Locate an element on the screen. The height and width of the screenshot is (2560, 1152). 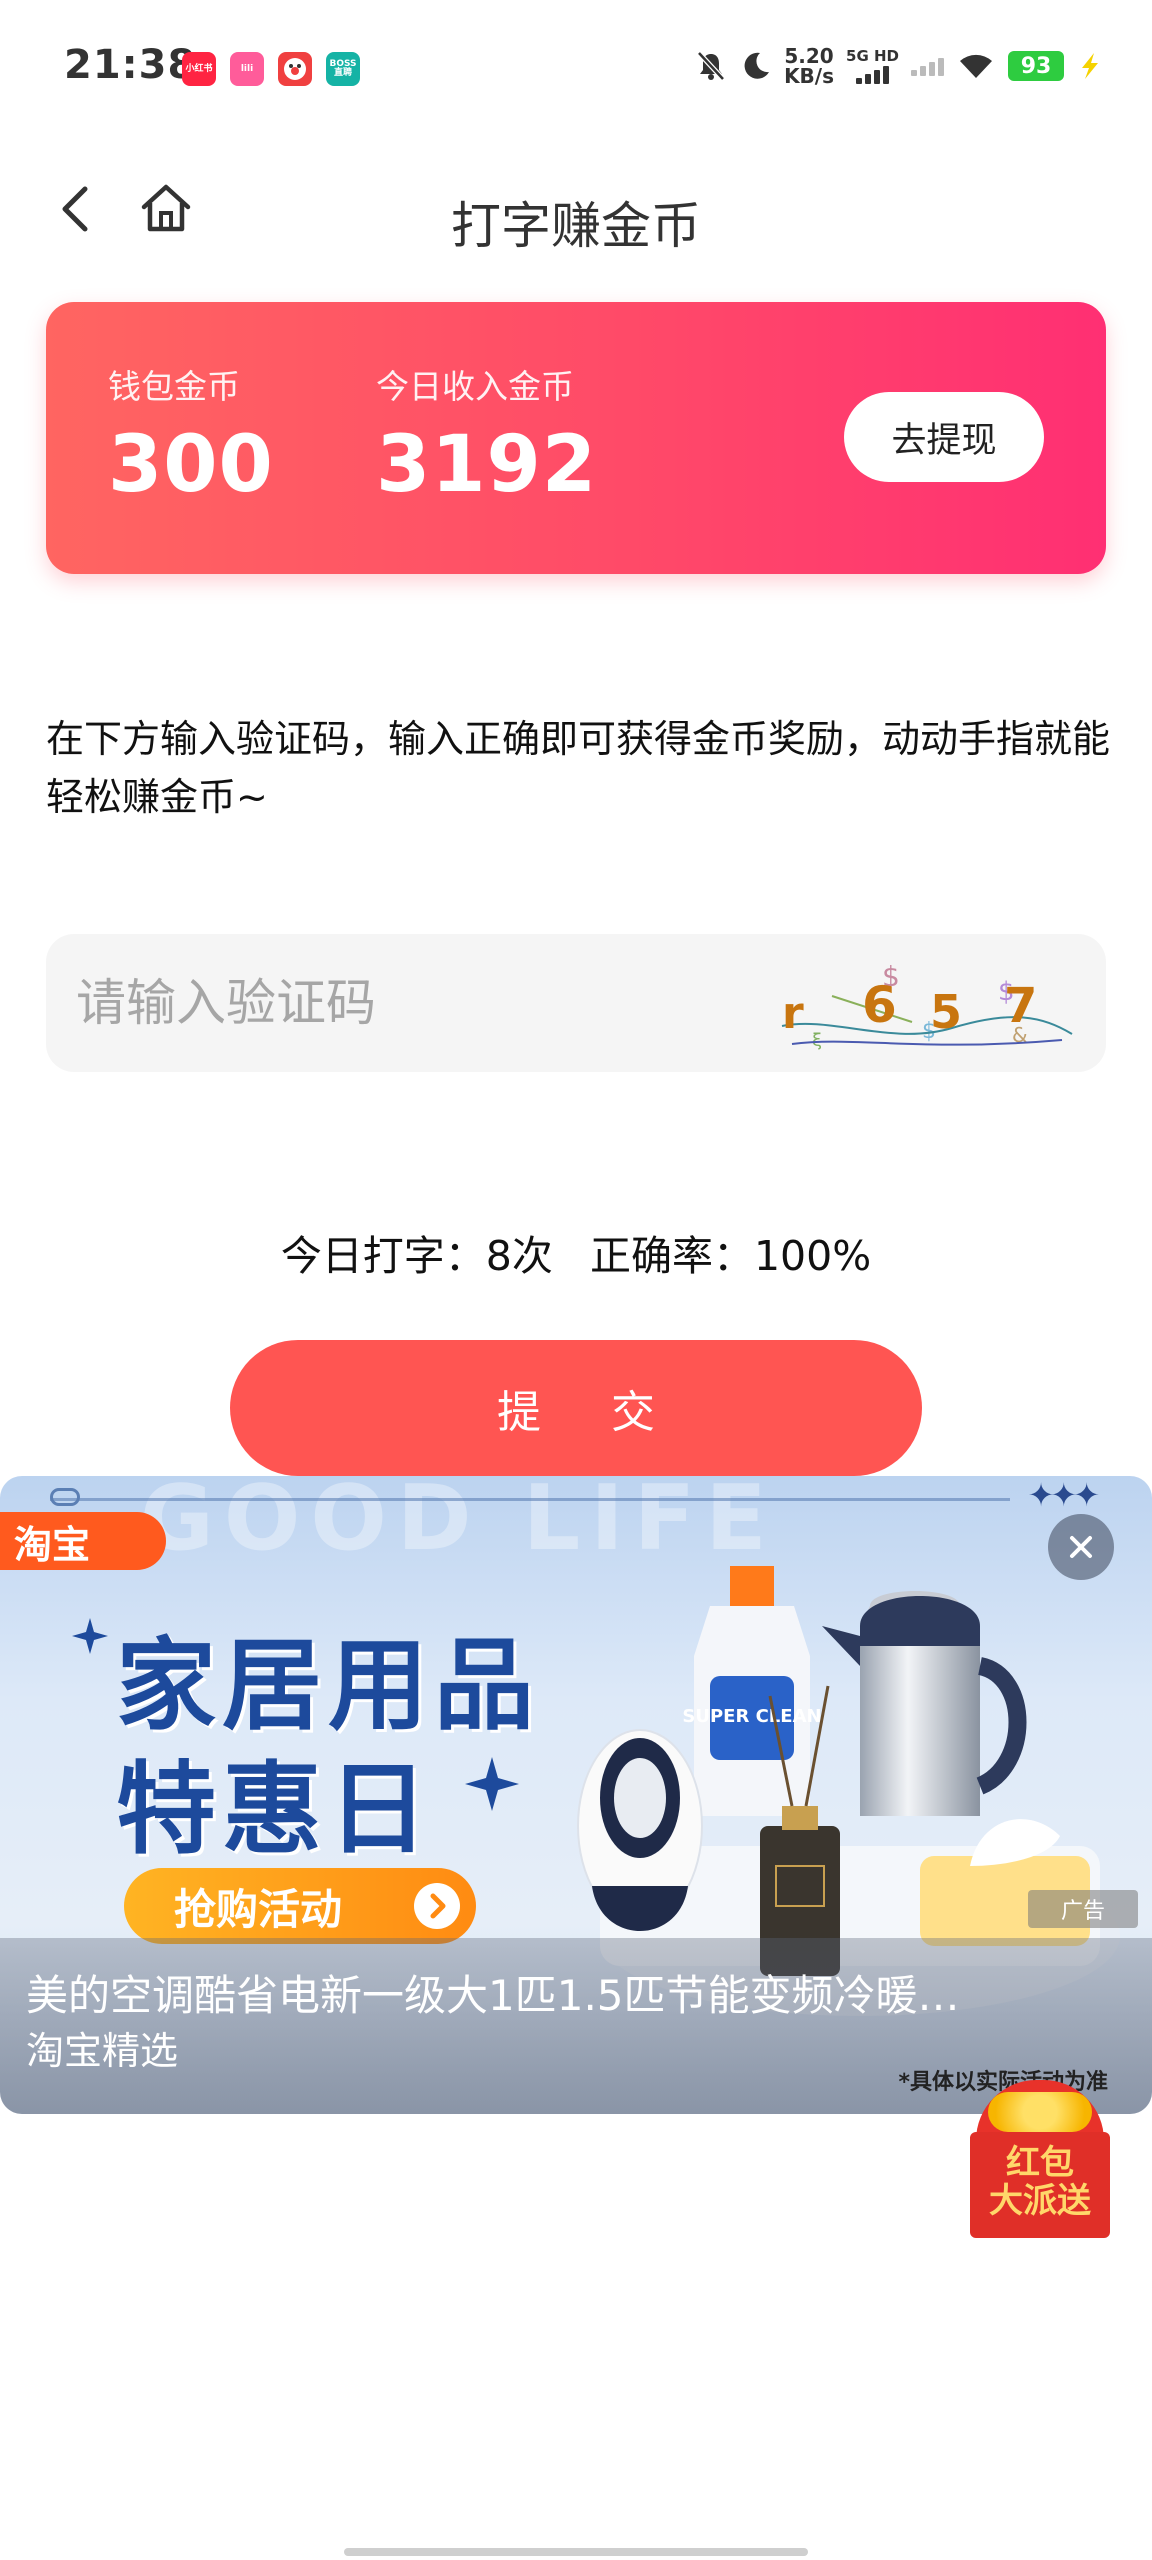
home-button is located at coordinates (166, 208).